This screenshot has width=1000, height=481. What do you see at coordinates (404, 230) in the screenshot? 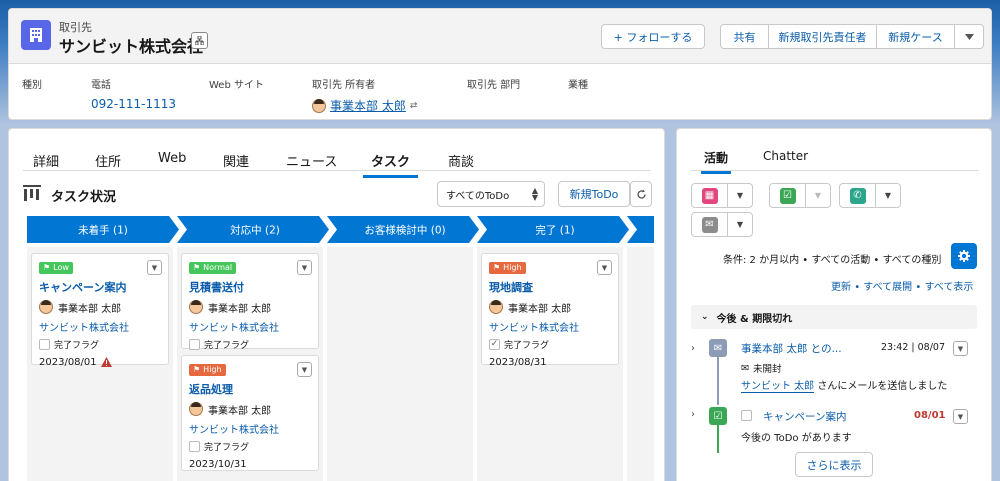
I see `stage-label: お客様検討中 (0)` at bounding box center [404, 230].